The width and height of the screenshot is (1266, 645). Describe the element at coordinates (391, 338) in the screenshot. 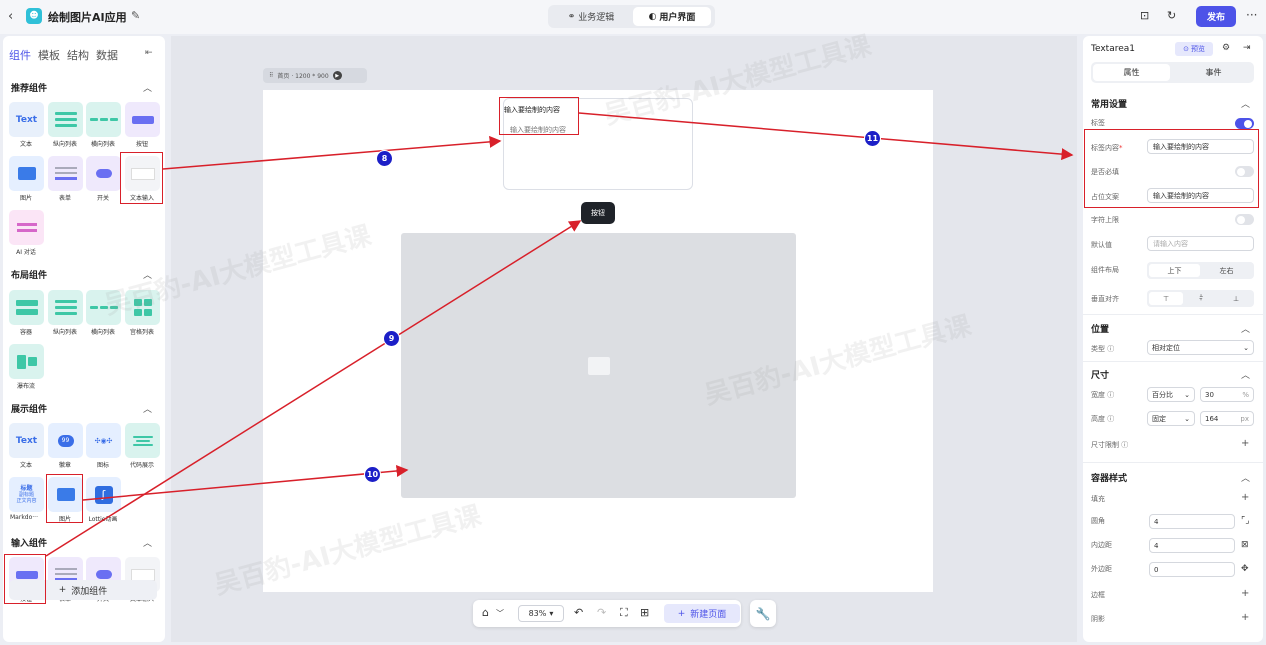

I see `annotation-badge-9: 9` at that location.